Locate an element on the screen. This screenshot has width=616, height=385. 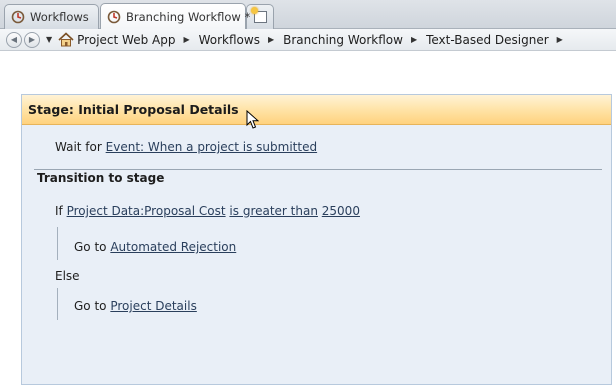
condition-operator-link: is greater than is located at coordinates (273, 211).